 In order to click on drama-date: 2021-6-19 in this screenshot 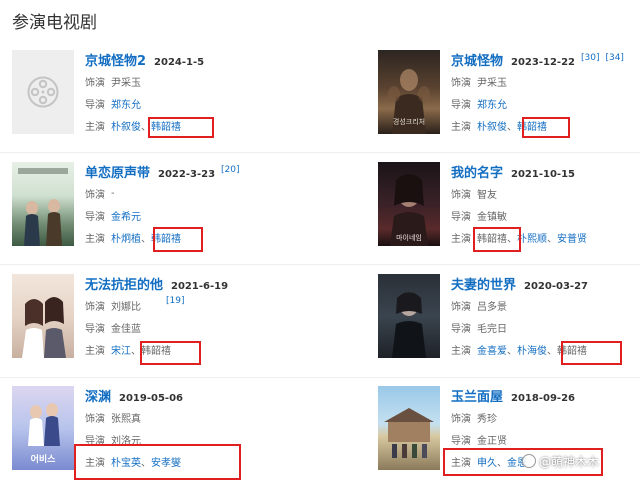, I will do `click(200, 286)`.